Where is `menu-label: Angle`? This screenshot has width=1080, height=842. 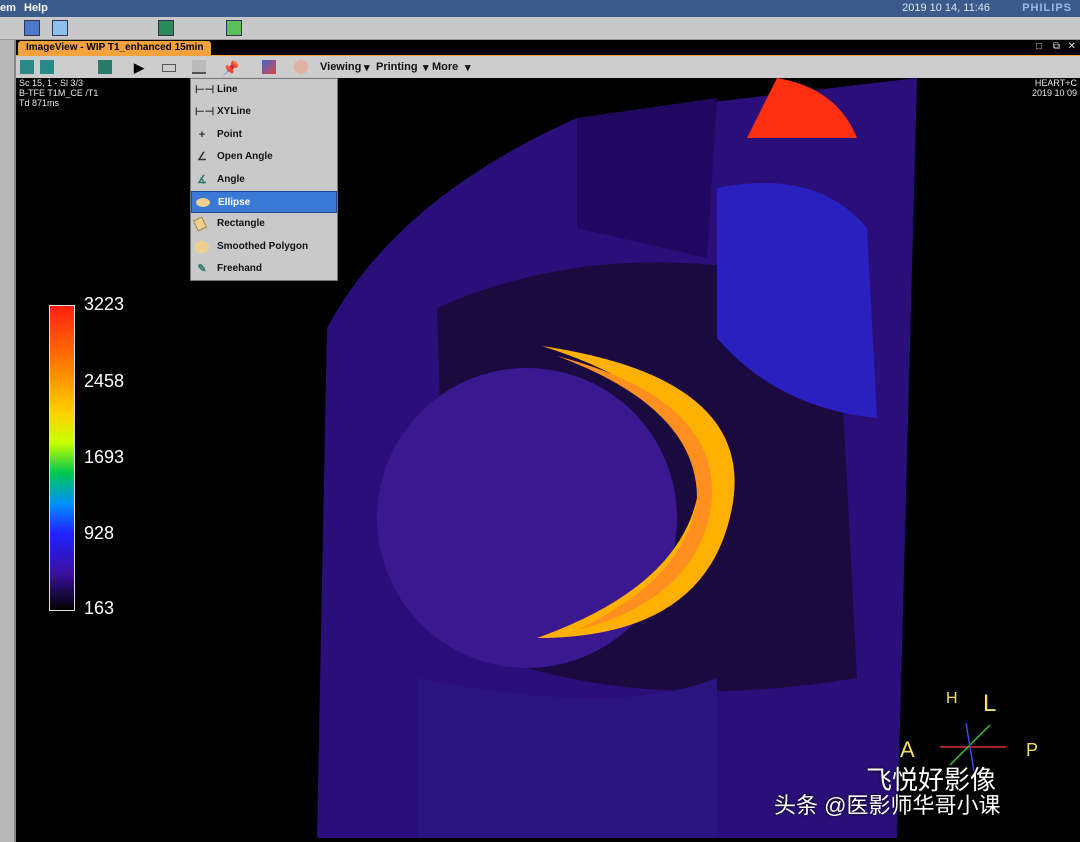 menu-label: Angle is located at coordinates (231, 179).